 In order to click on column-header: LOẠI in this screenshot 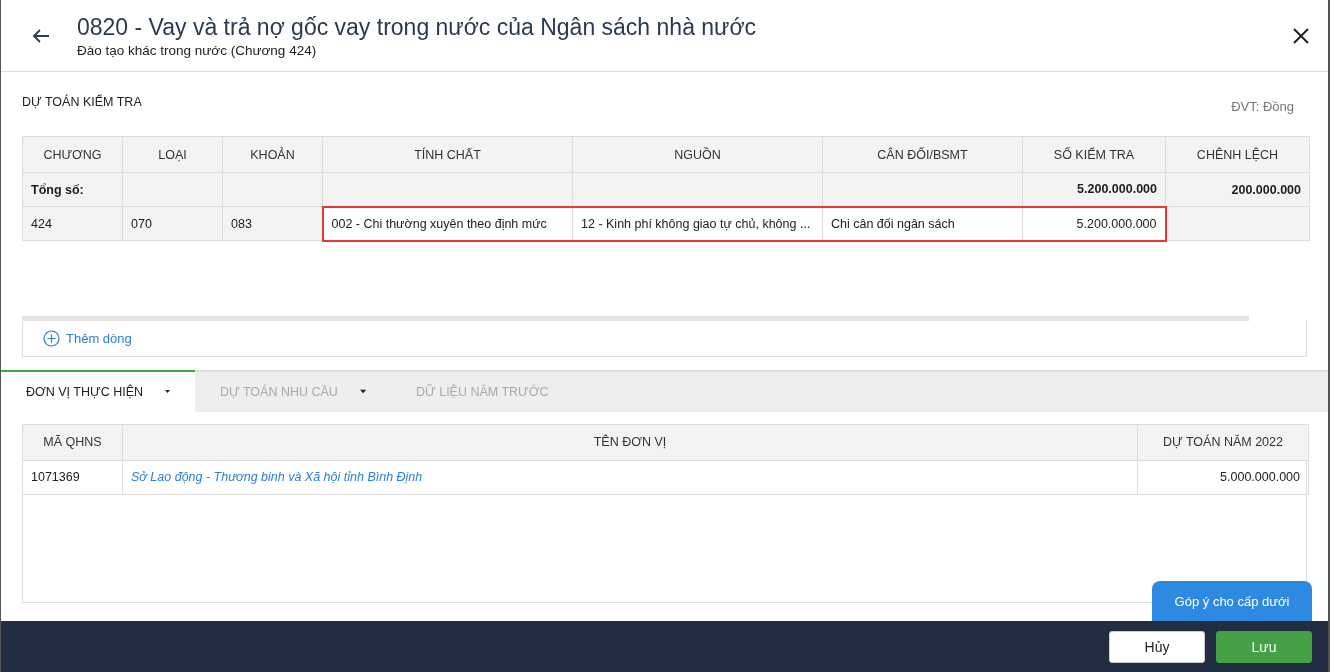, I will do `click(172, 154)`.